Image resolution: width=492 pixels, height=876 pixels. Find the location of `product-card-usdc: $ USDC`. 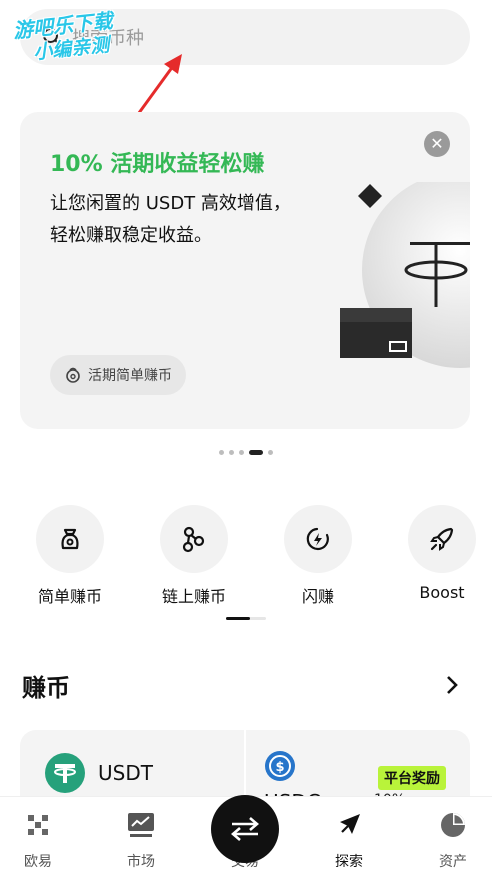

product-card-usdc: $ USDC is located at coordinates (292, 782).